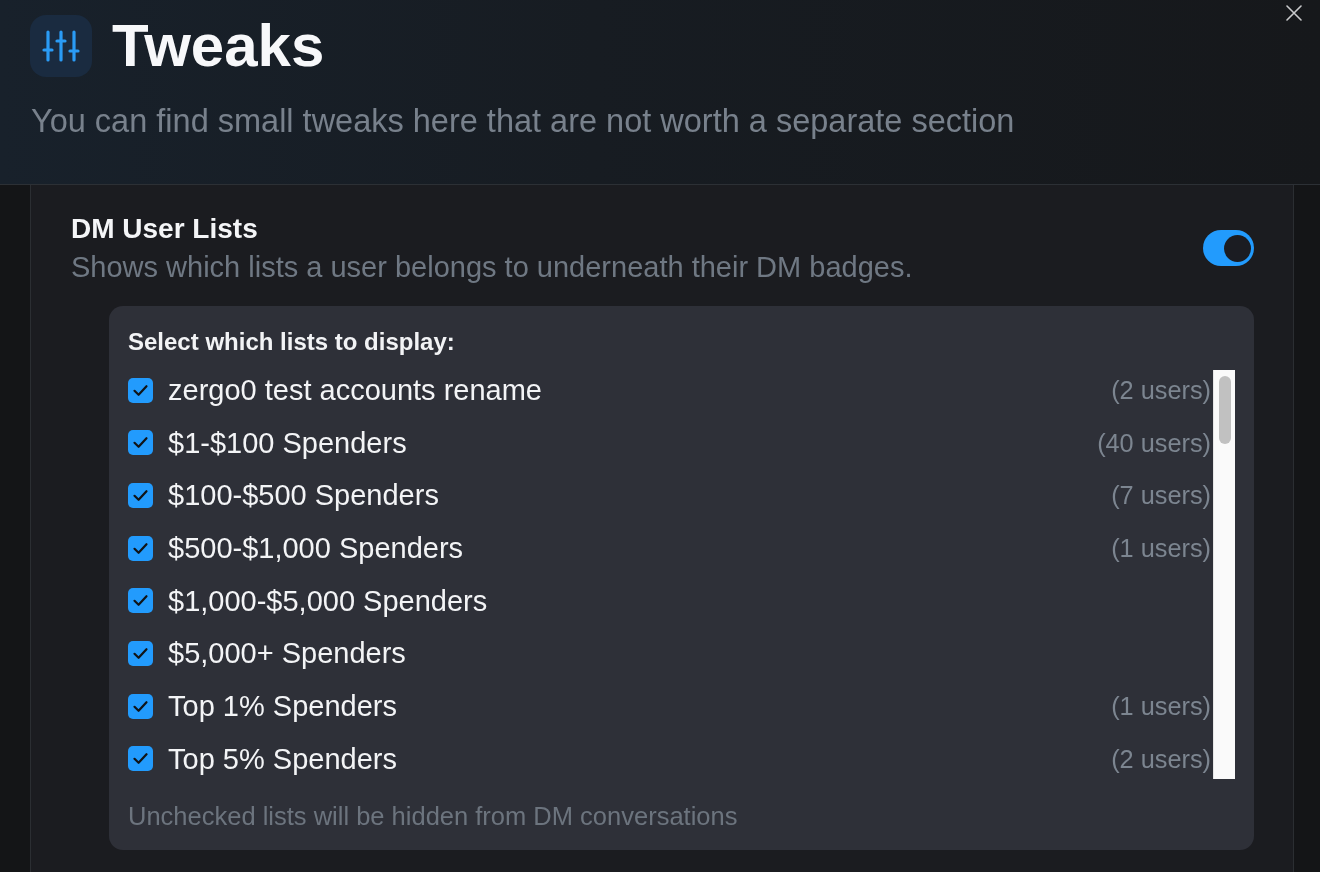  I want to click on toggle-switch, so click(1228, 248).